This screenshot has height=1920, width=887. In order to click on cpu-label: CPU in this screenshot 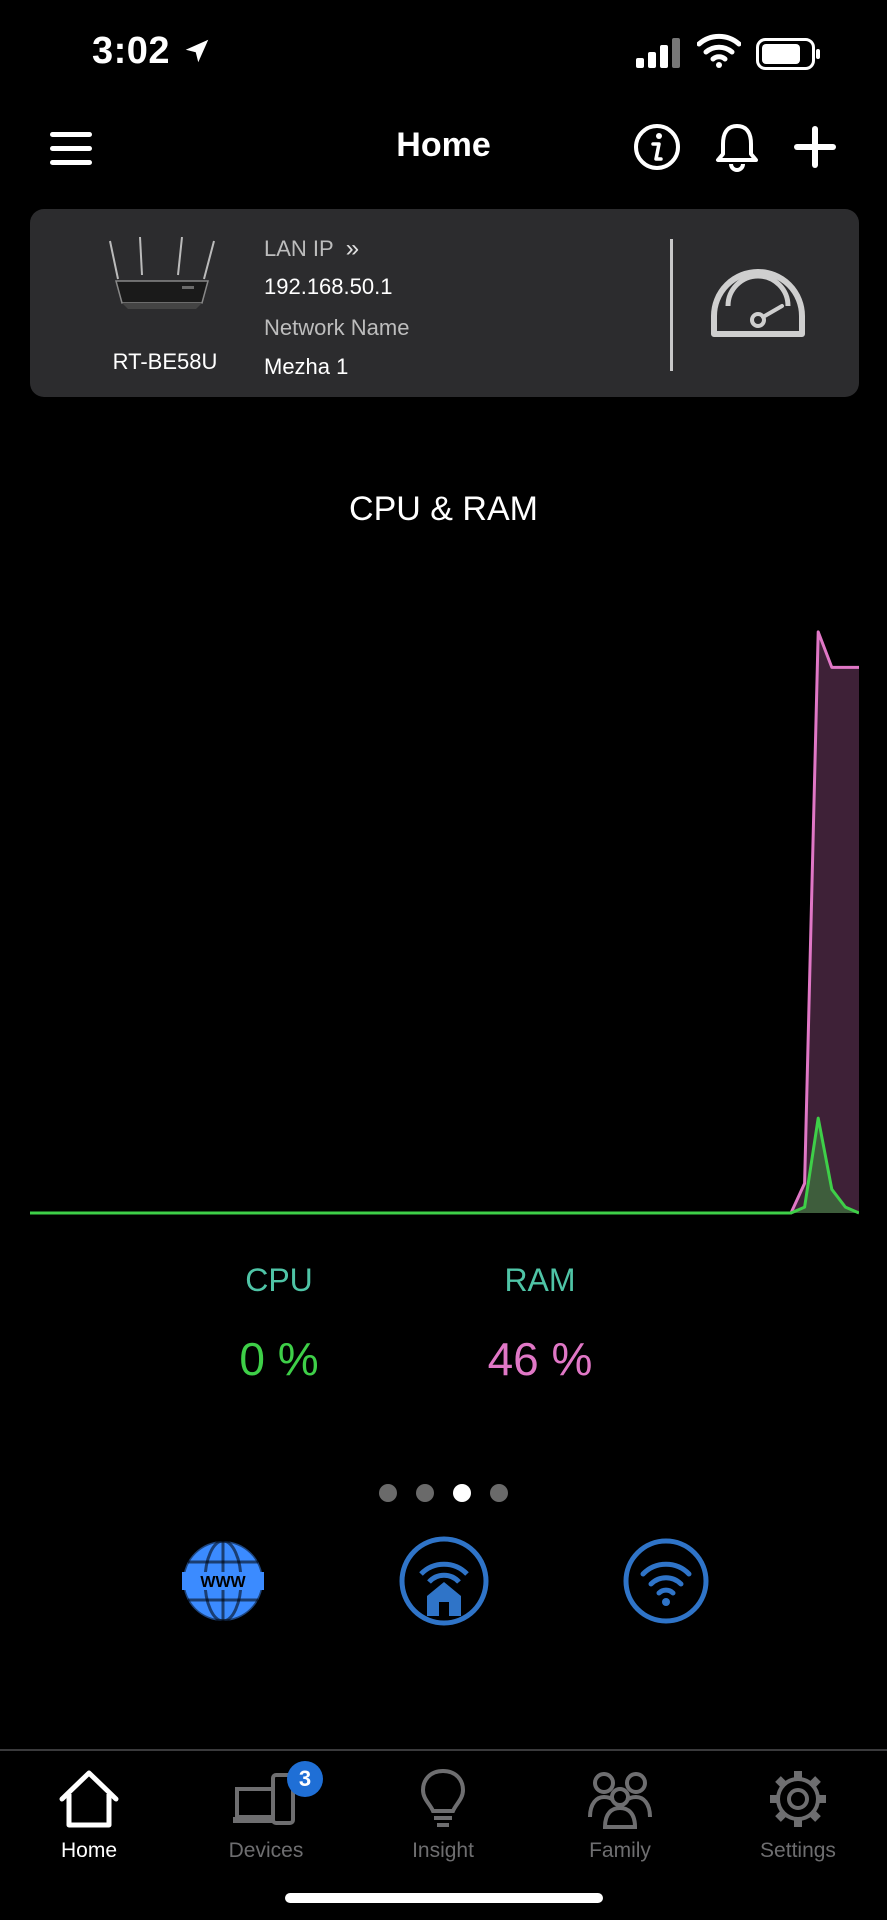, I will do `click(279, 1280)`.